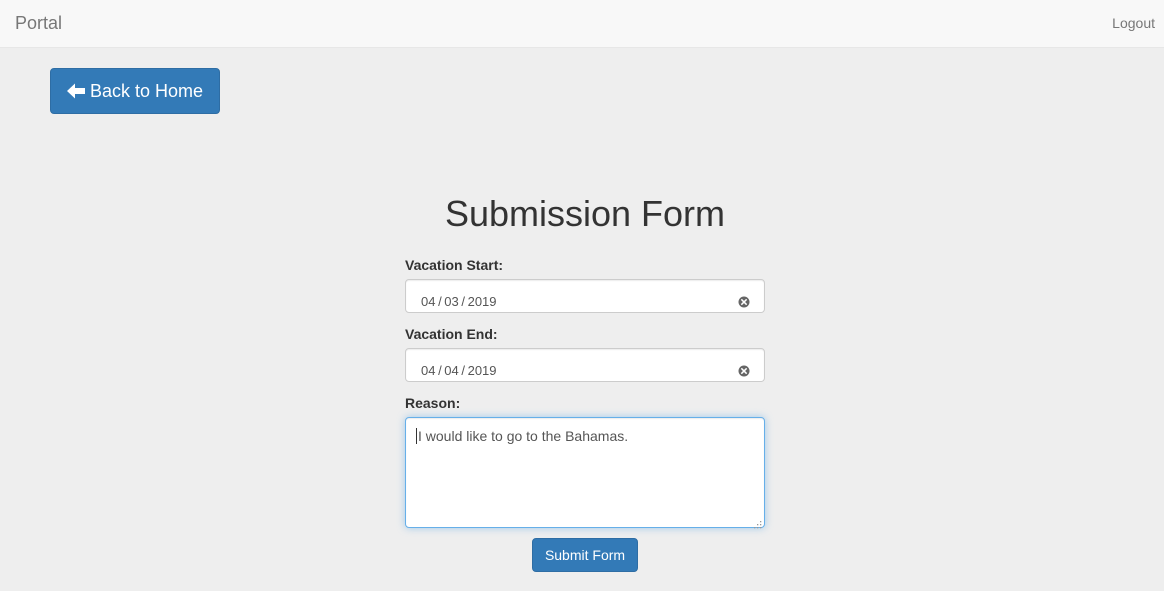  I want to click on reason-value: I would like to go to the Bahamas., so click(522, 436).